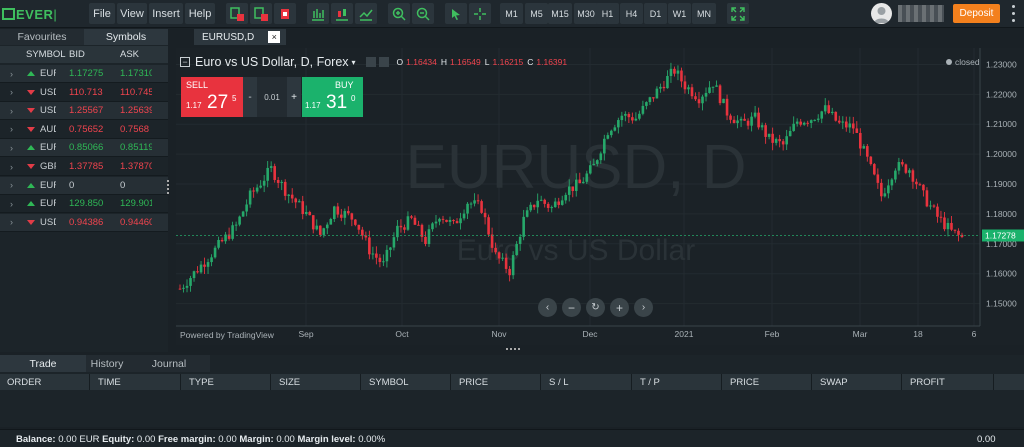 The width and height of the screenshot is (1024, 447). What do you see at coordinates (24, 382) in the screenshot?
I see `col-order: ORDER` at bounding box center [24, 382].